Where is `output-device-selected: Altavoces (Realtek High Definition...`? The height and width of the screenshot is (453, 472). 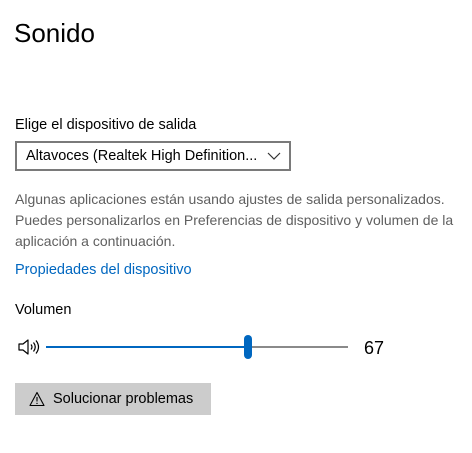 output-device-selected: Altavoces (Realtek High Definition... is located at coordinates (142, 156).